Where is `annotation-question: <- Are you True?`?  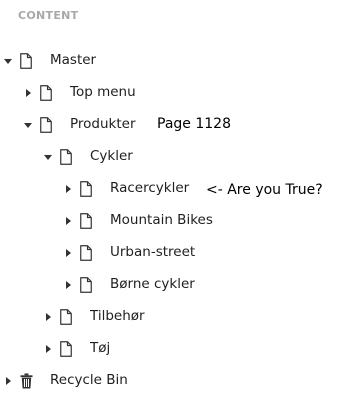
annotation-question: <- Are you True? is located at coordinates (264, 190).